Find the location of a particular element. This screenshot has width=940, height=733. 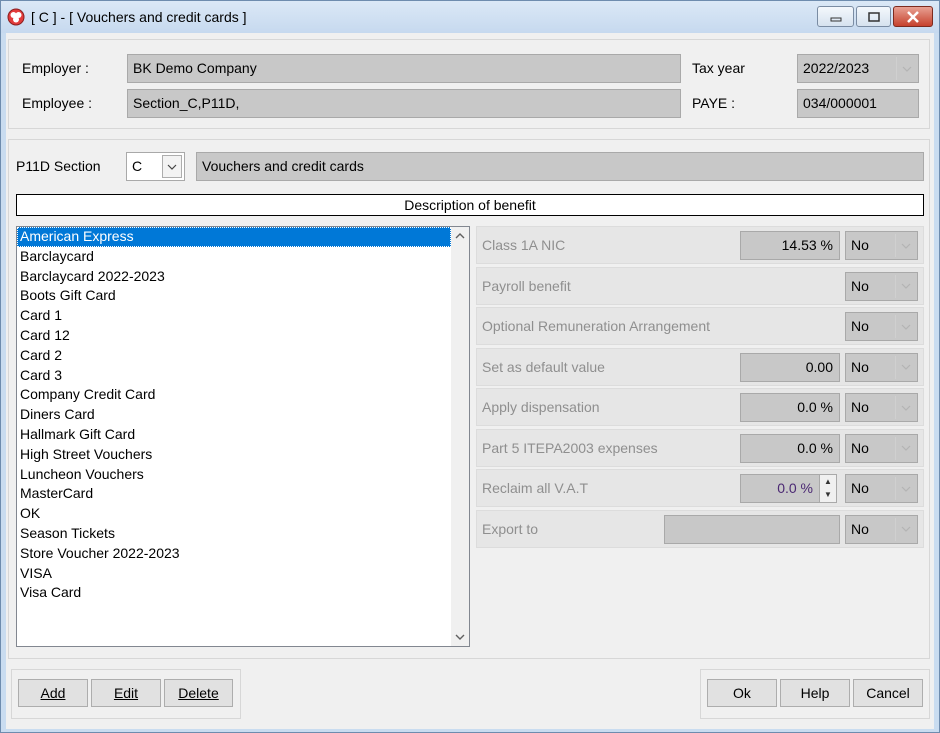

close-button is located at coordinates (913, 16).